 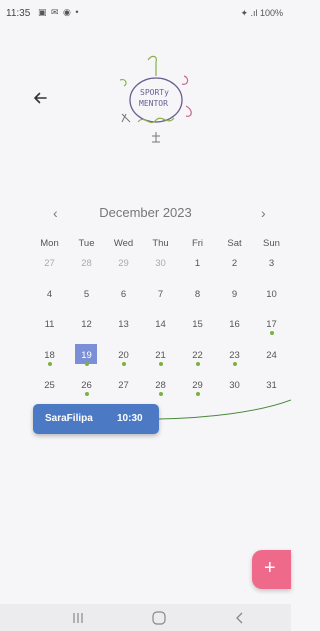 I want to click on calendar-day: 2, so click(x=234, y=271).